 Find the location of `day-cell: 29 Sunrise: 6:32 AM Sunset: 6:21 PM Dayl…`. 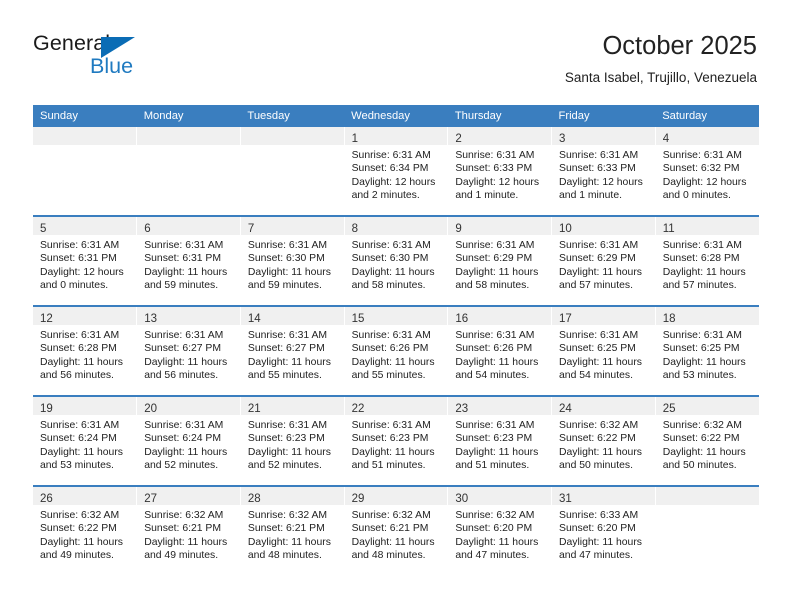

day-cell: 29 Sunrise: 6:32 AM Sunset: 6:21 PM Dayl… is located at coordinates (396, 530).